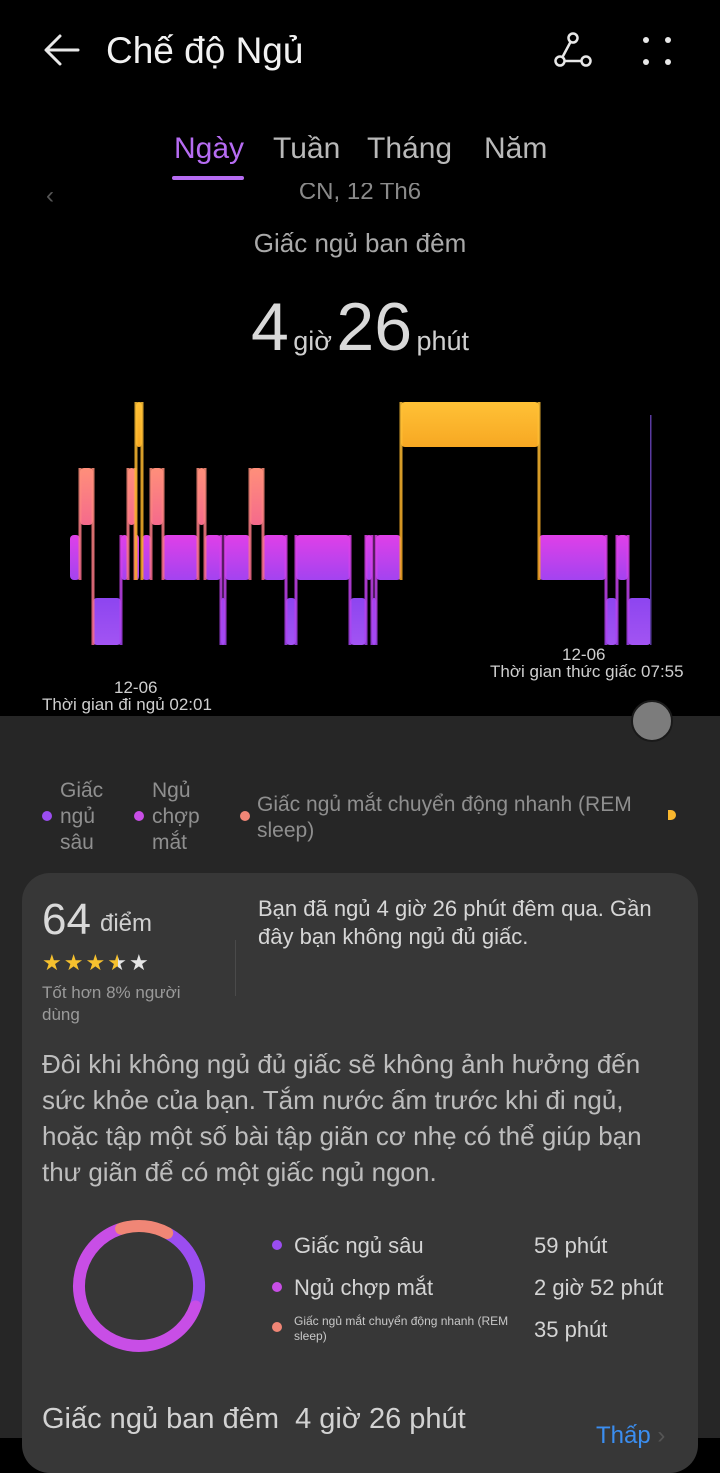  I want to click on tab-day: Ngày, so click(209, 149).